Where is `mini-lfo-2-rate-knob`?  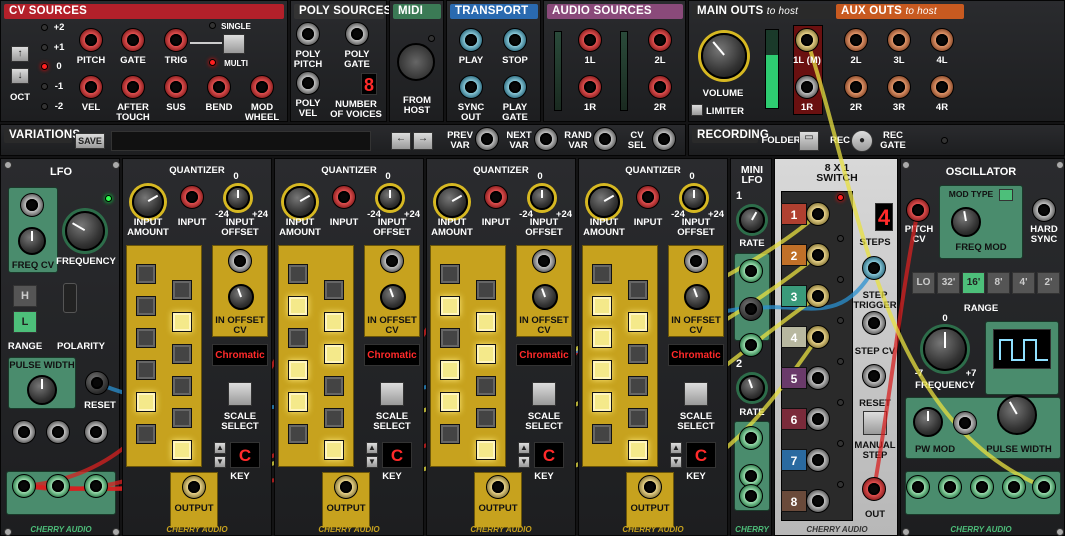
mini-lfo-2-rate-knob is located at coordinates (752, 388).